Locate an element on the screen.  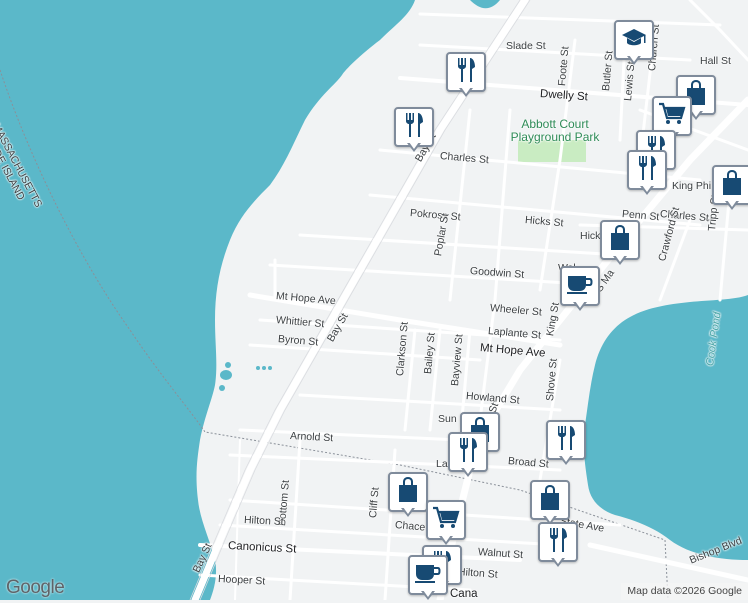
map-attribution: Map data ©2026 Google is located at coordinates (684, 591).